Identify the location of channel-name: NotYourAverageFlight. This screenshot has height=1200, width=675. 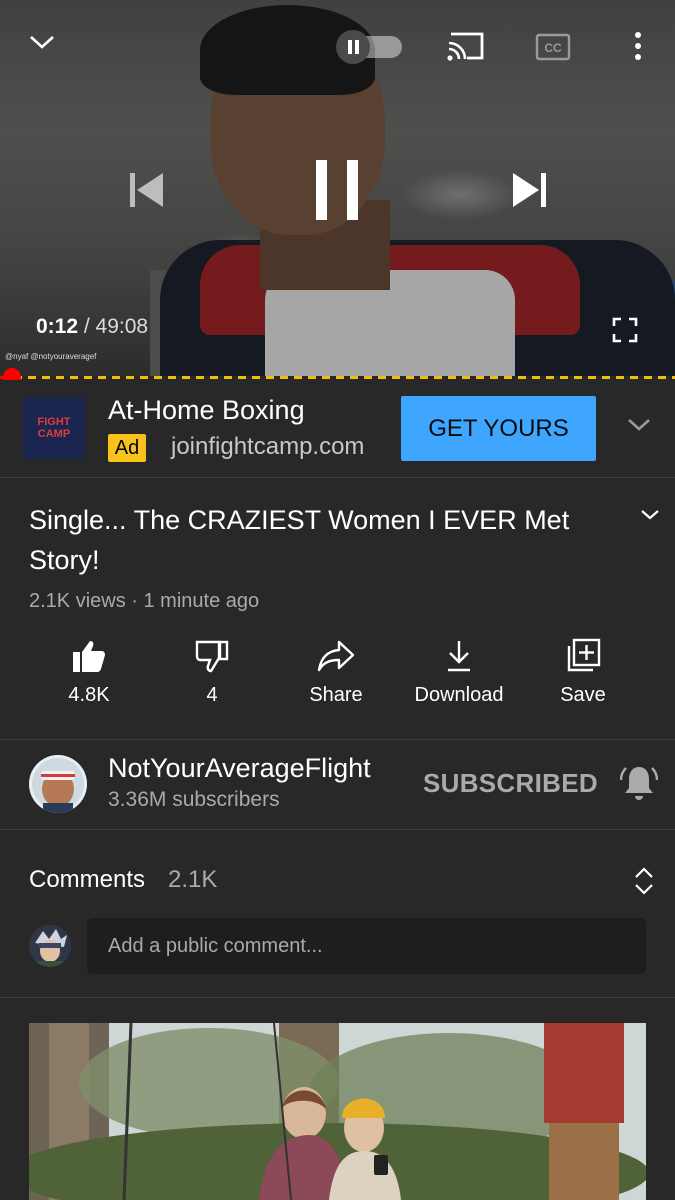
(239, 768).